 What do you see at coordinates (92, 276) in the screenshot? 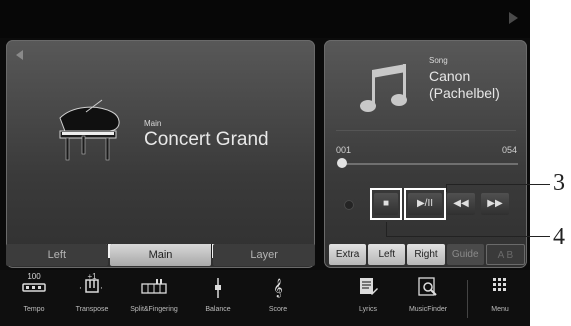
I see `transpose-value: +1` at bounding box center [92, 276].